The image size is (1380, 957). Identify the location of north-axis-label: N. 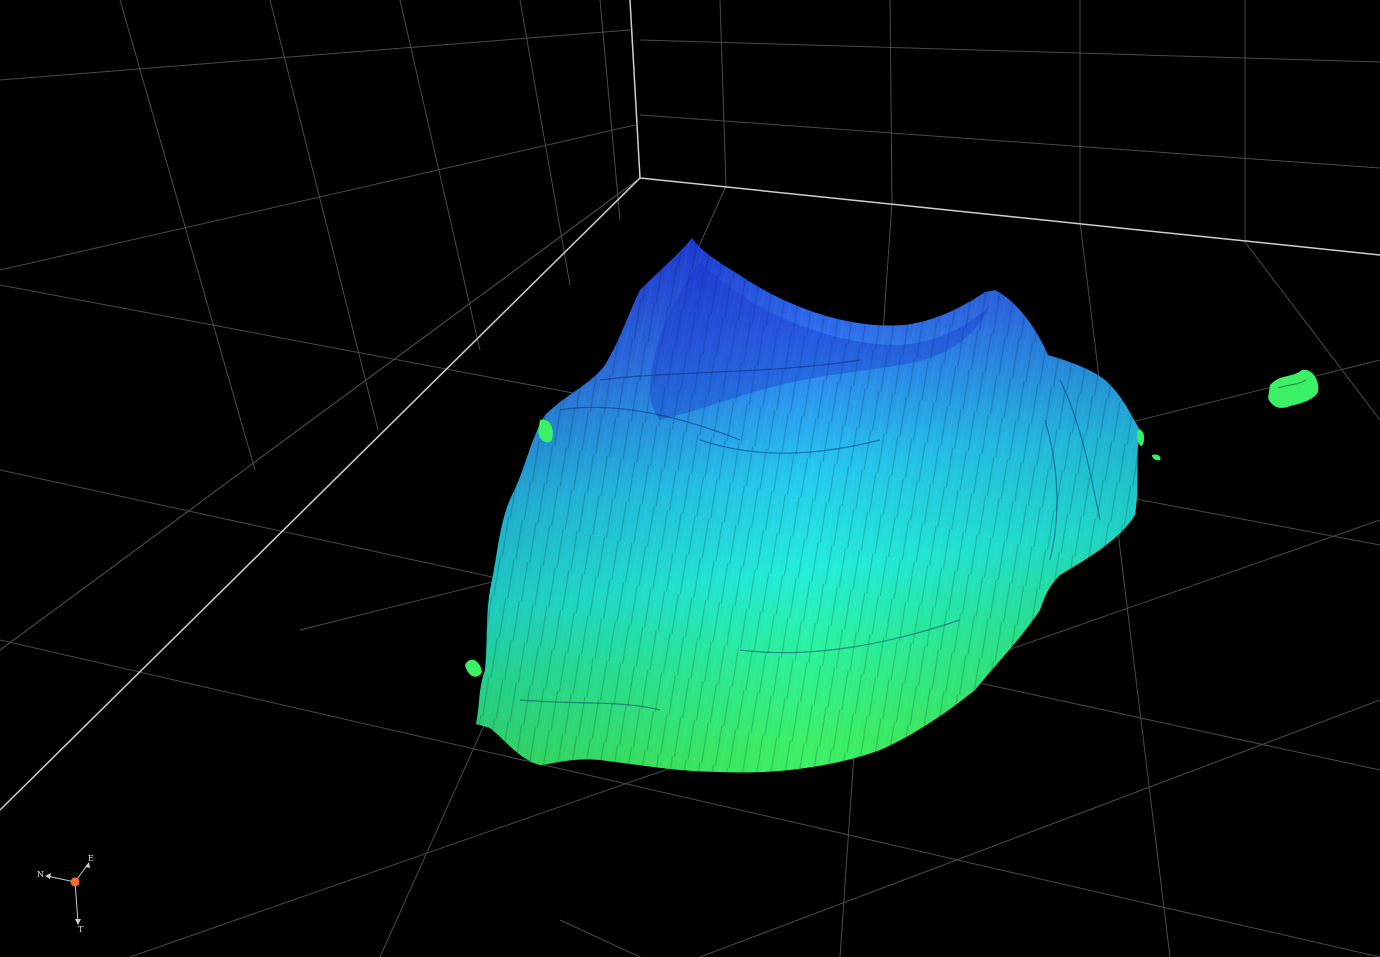
(40, 874).